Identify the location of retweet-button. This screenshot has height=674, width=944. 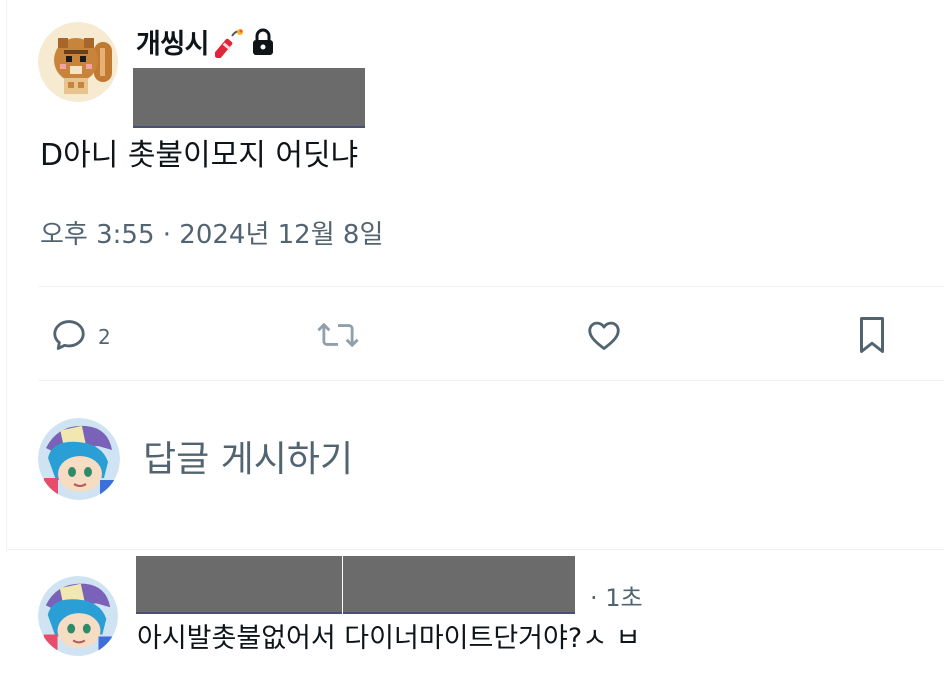
(338, 337).